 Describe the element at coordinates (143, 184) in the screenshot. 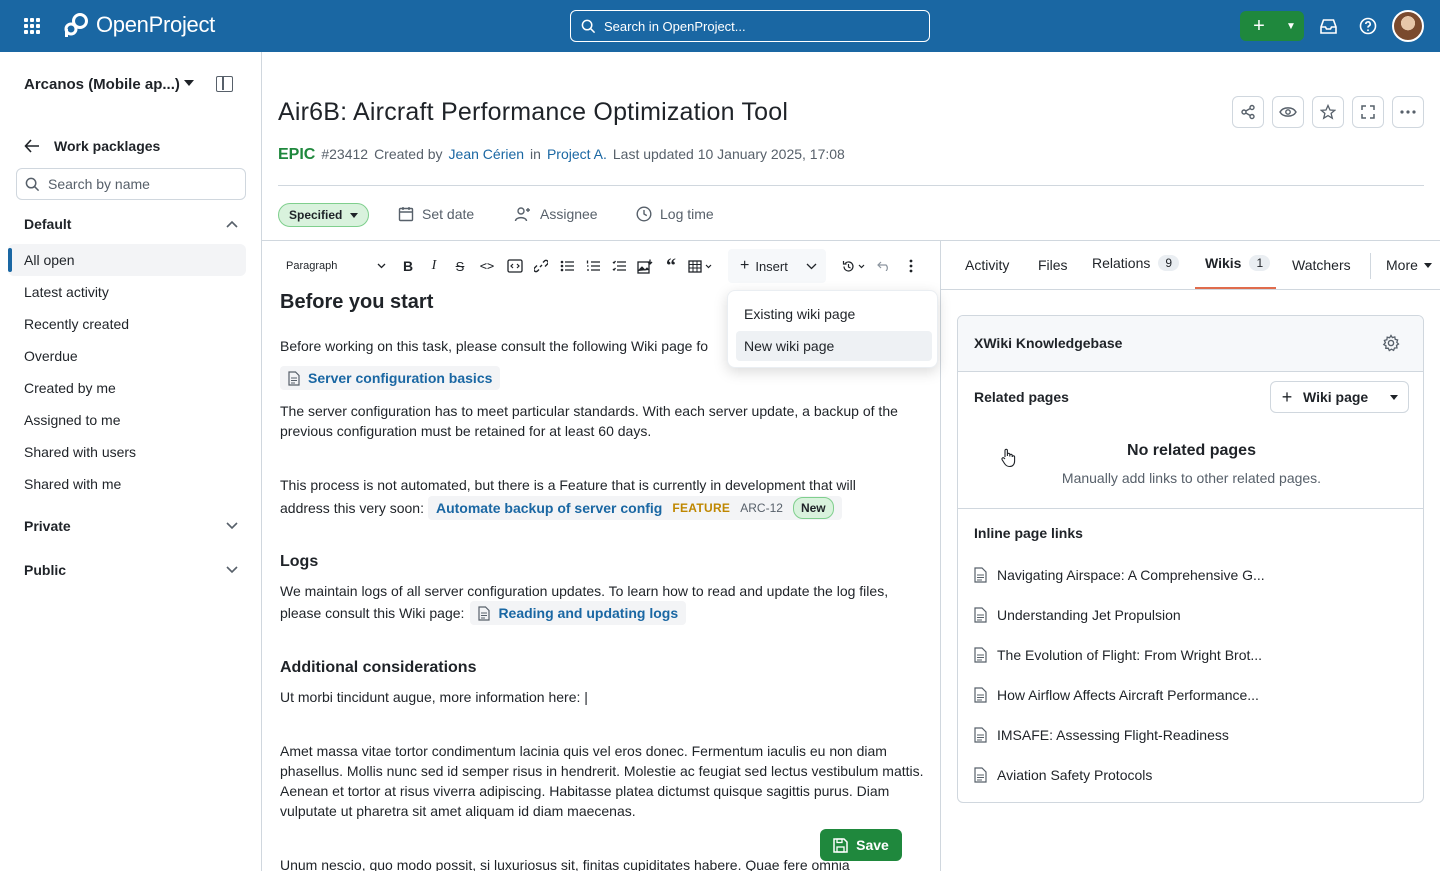

I see `sidebar-search-input` at that location.